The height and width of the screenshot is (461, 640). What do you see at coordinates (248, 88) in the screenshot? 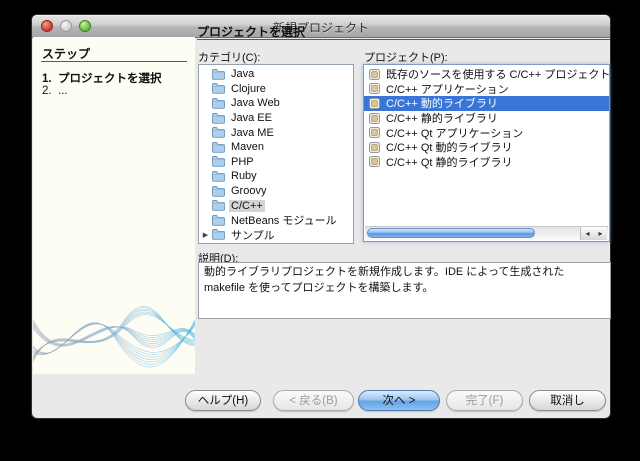
I see `category-label: Clojure` at bounding box center [248, 88].